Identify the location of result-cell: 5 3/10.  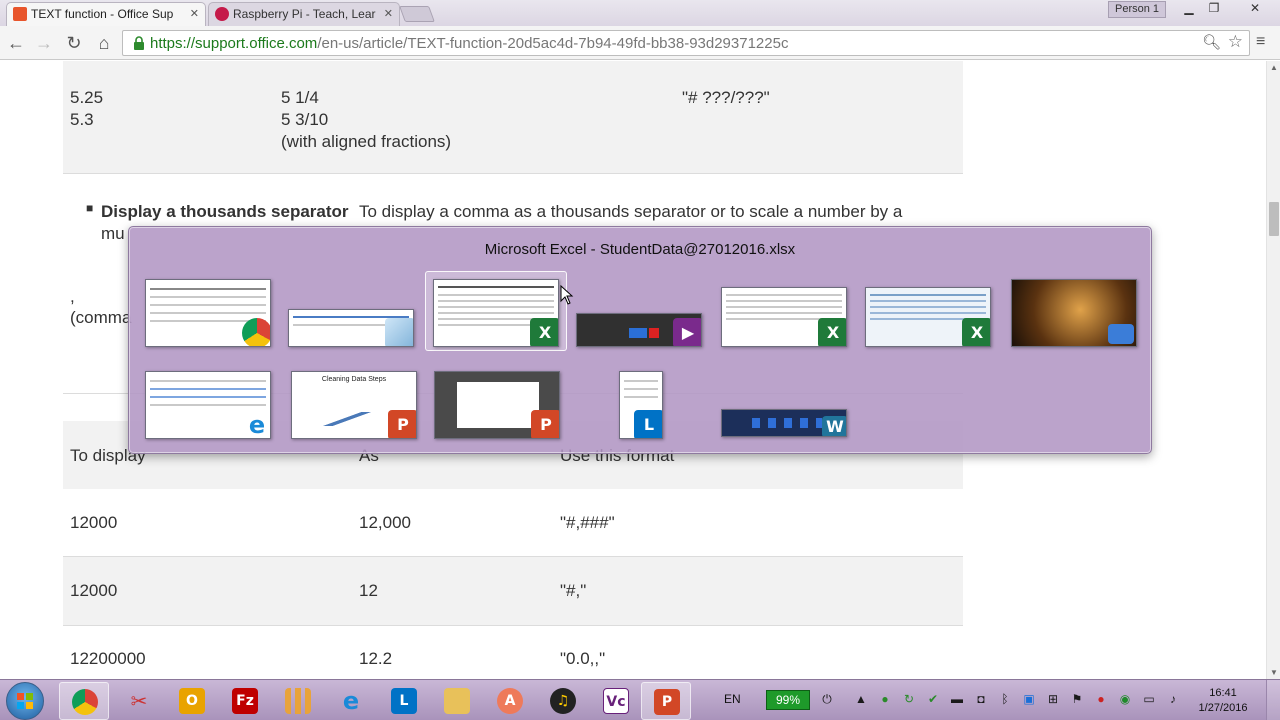
(305, 119).